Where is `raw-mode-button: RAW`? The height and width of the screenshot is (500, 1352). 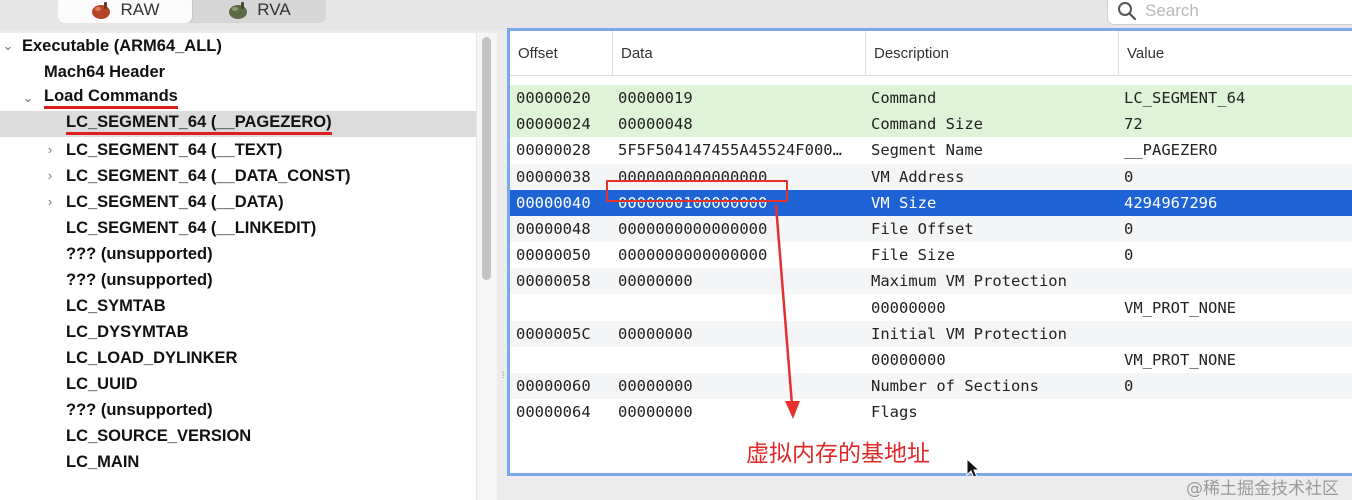 raw-mode-button: RAW is located at coordinates (125, 11).